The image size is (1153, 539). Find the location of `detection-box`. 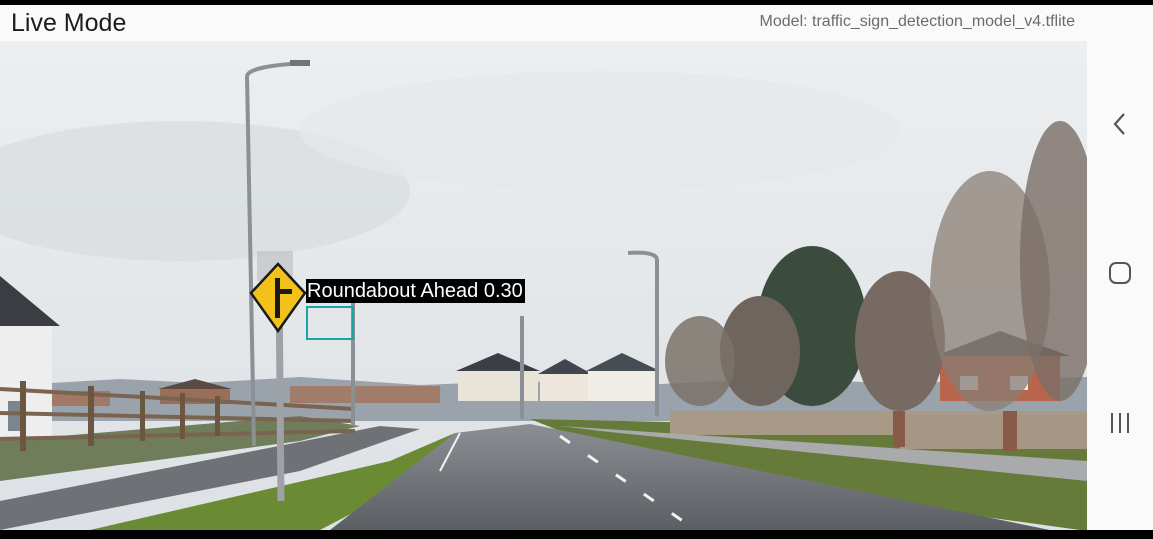

detection-box is located at coordinates (330, 323).